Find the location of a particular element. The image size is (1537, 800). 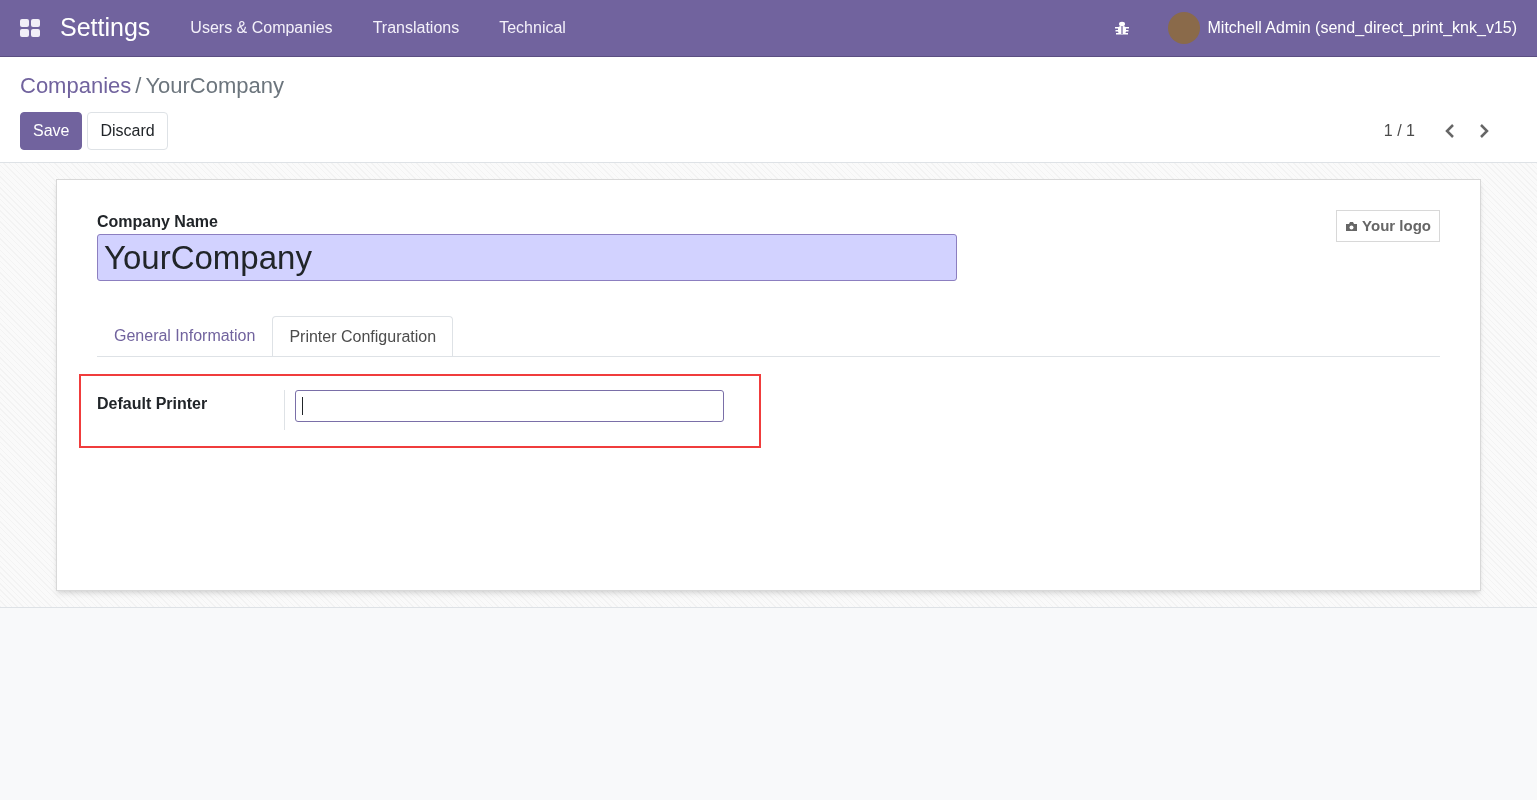

form-tab: General Information is located at coordinates (185, 336).